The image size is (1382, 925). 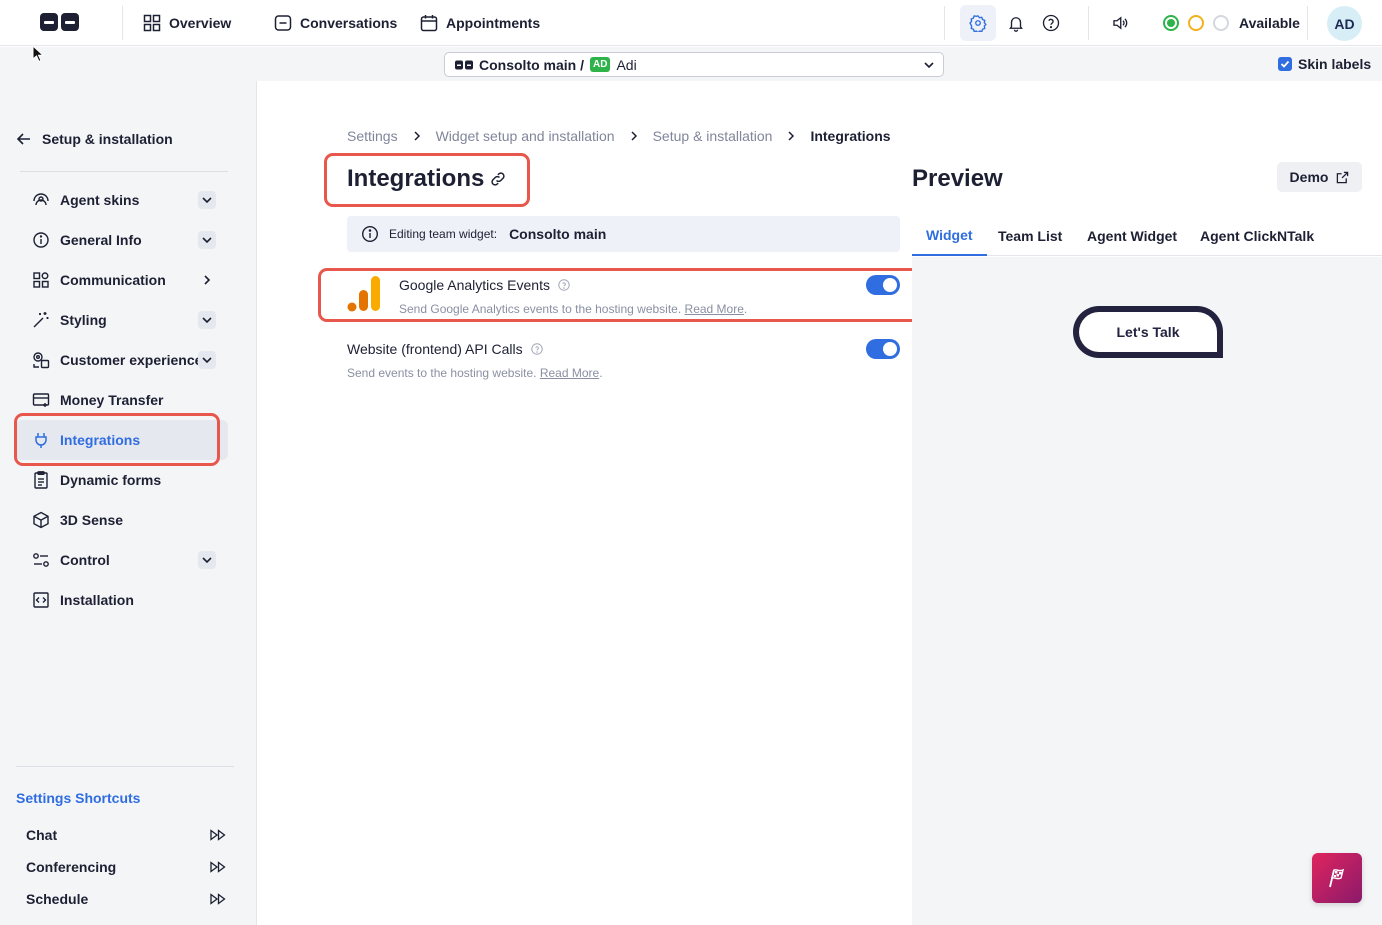 What do you see at coordinates (957, 178) in the screenshot?
I see `preview-title: Preview` at bounding box center [957, 178].